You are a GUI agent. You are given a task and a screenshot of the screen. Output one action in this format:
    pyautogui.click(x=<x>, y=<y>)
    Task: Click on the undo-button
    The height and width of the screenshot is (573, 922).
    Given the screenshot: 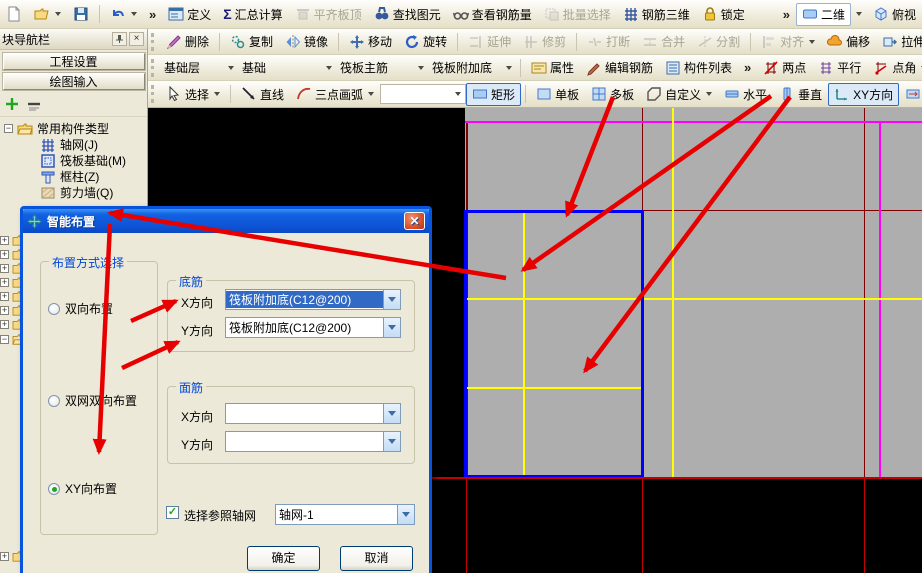 What is the action you would take?
    pyautogui.click(x=123, y=14)
    